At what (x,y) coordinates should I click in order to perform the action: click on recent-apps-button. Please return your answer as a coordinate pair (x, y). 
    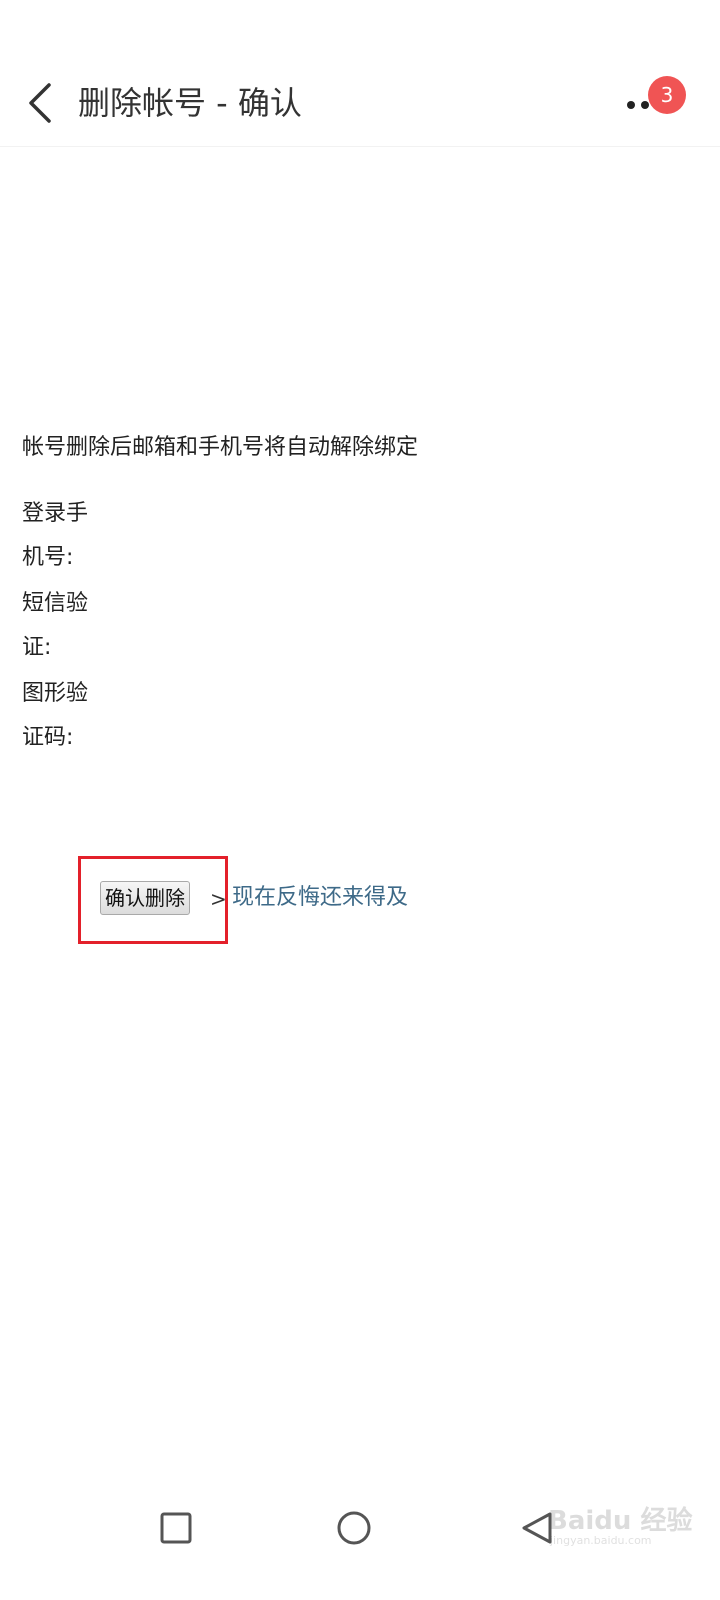
    Looking at the image, I should click on (176, 1528).